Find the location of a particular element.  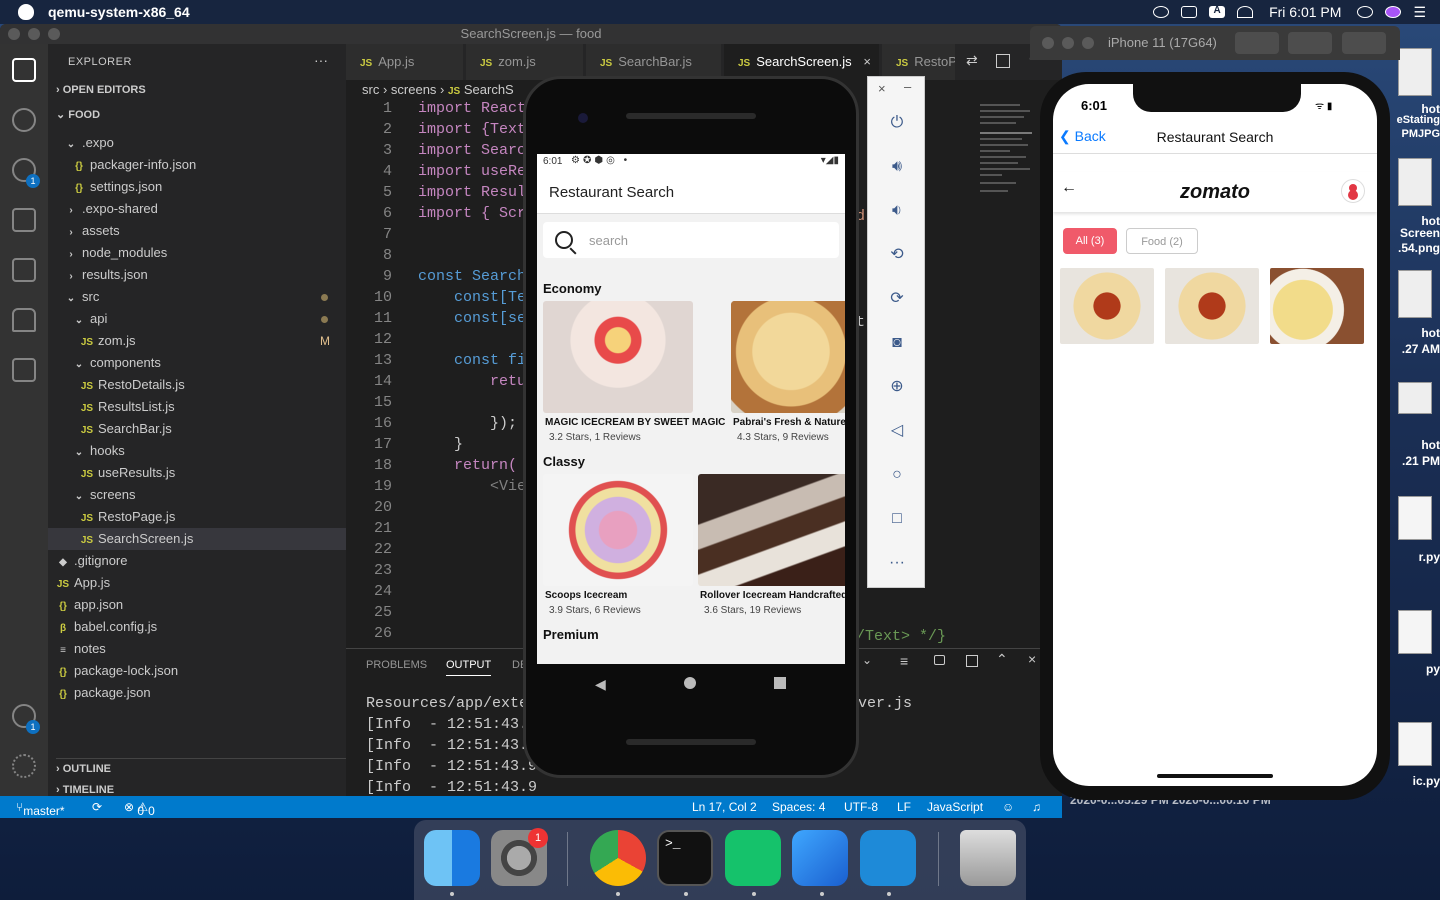

nav-home-icon is located at coordinates (690, 683).